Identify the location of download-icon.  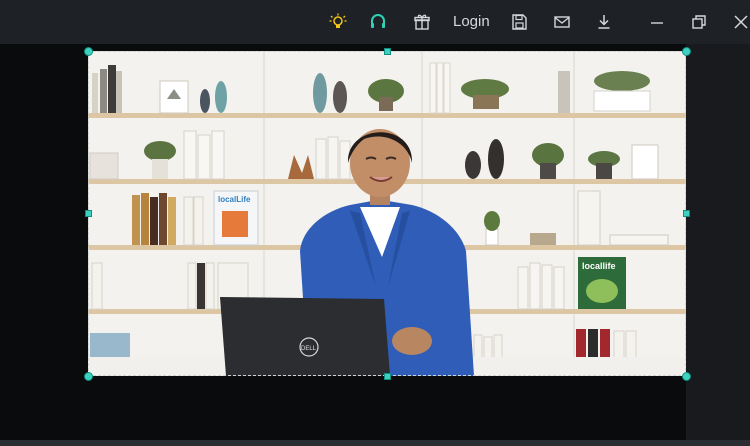
(604, 22).